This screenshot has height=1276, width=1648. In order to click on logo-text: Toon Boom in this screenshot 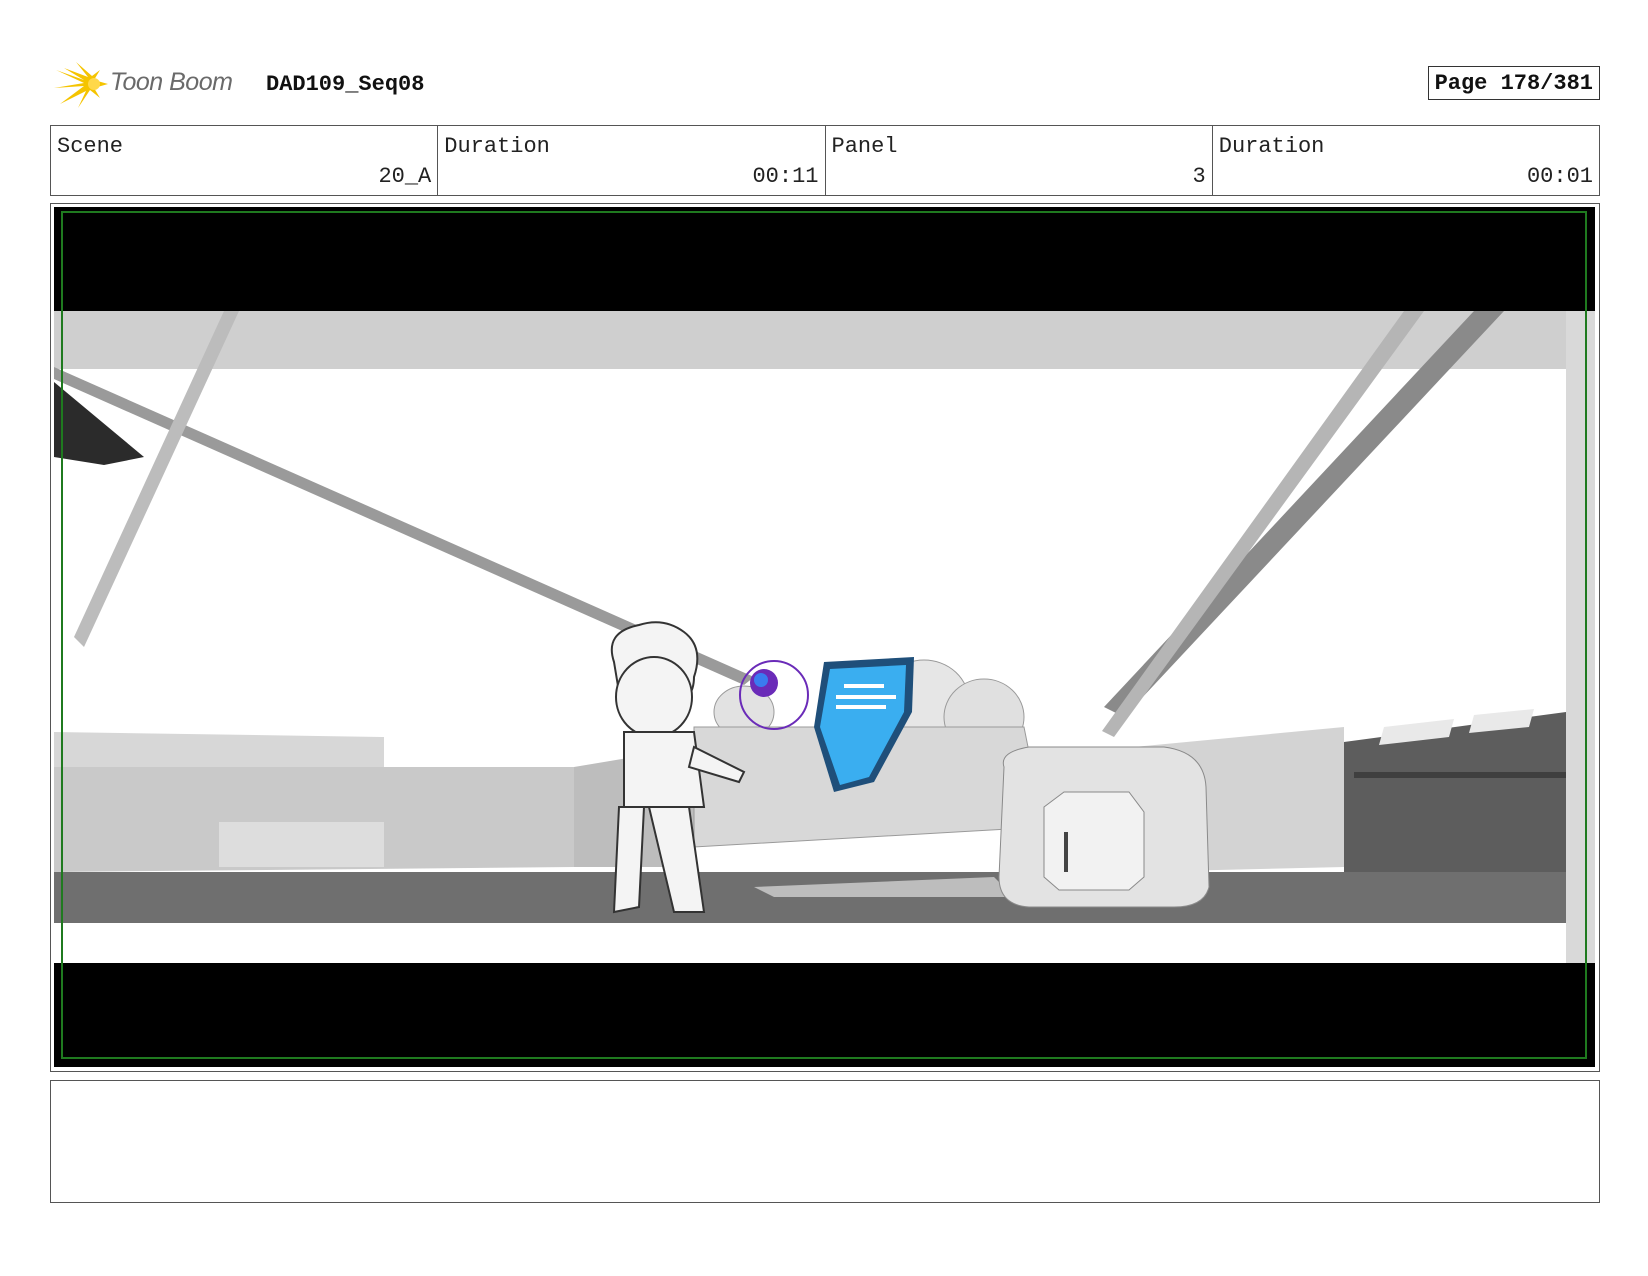, I will do `click(171, 82)`.